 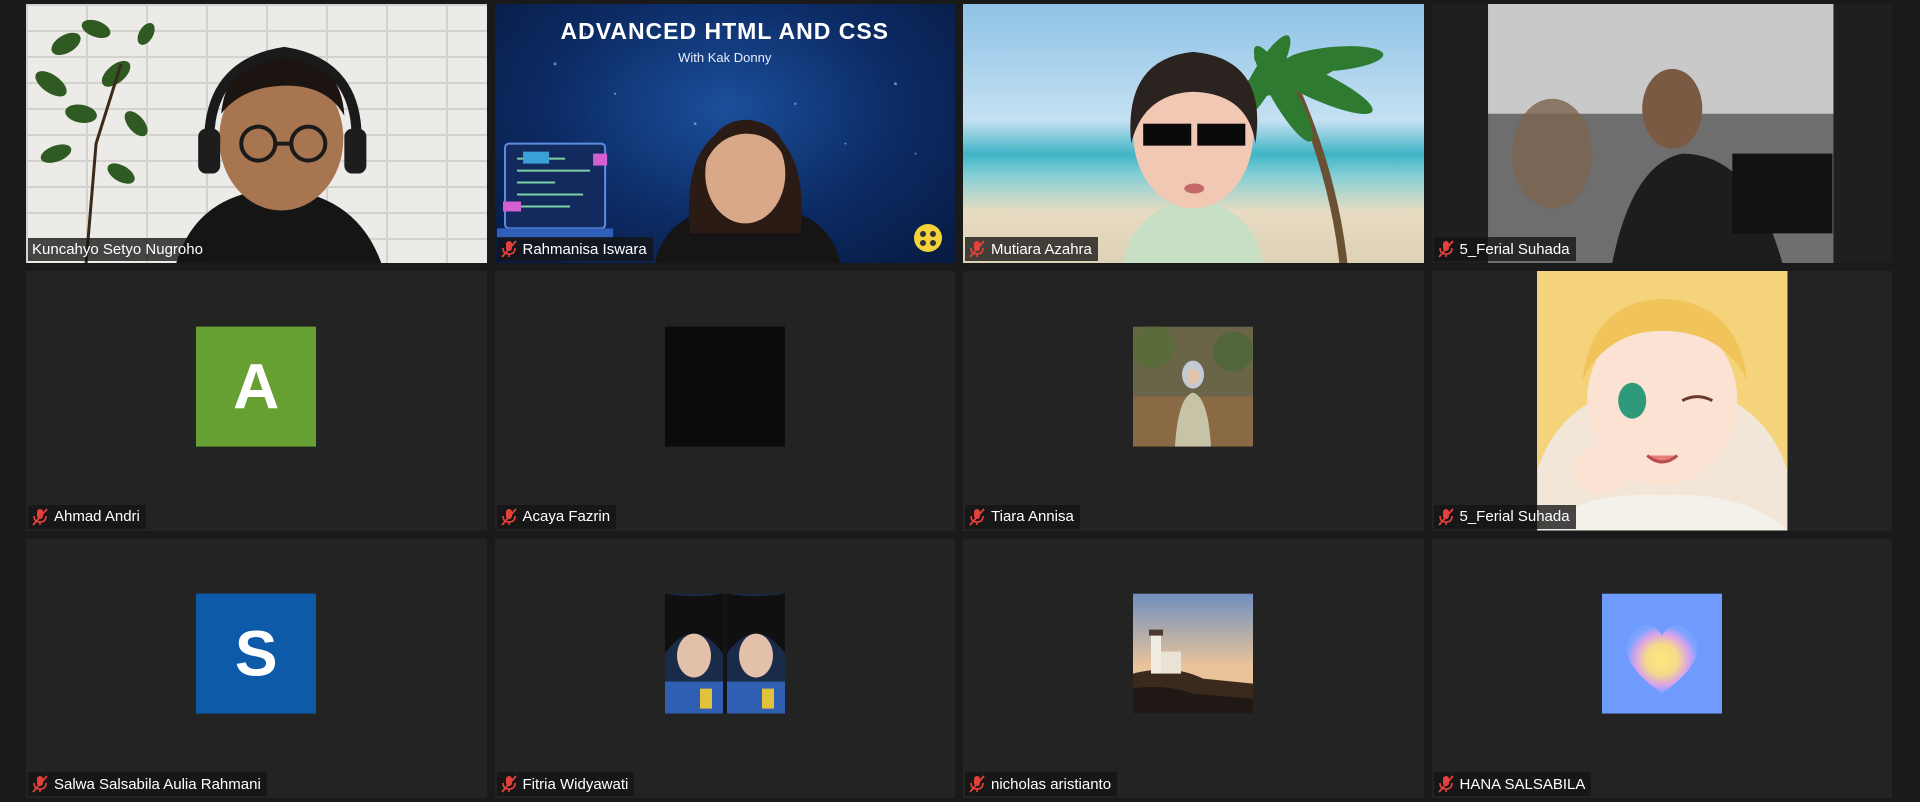 I want to click on participant-name-tag: Rahmanisa Iswara, so click(x=574, y=249).